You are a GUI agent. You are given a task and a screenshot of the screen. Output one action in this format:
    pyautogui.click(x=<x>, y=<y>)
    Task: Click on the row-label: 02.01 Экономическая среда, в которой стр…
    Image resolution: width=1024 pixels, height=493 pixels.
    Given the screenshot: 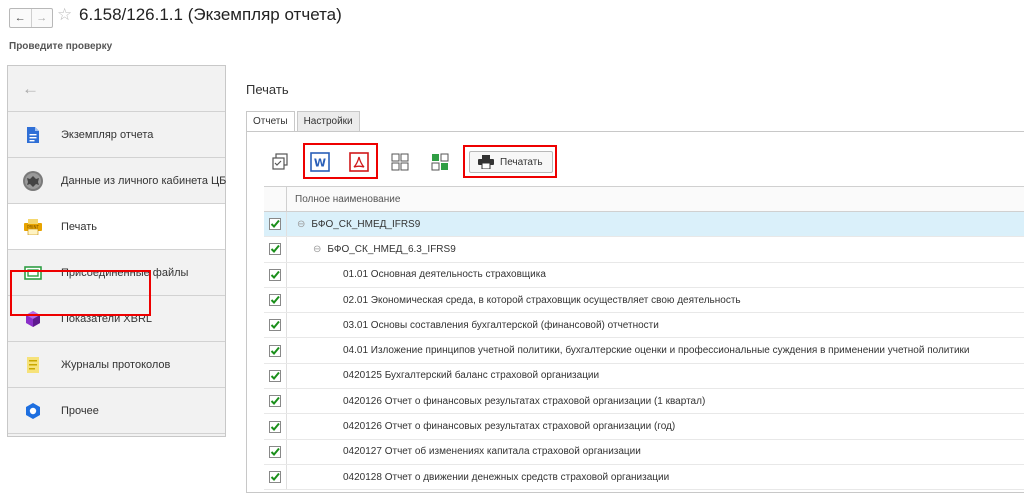 What is the action you would take?
    pyautogui.click(x=542, y=300)
    